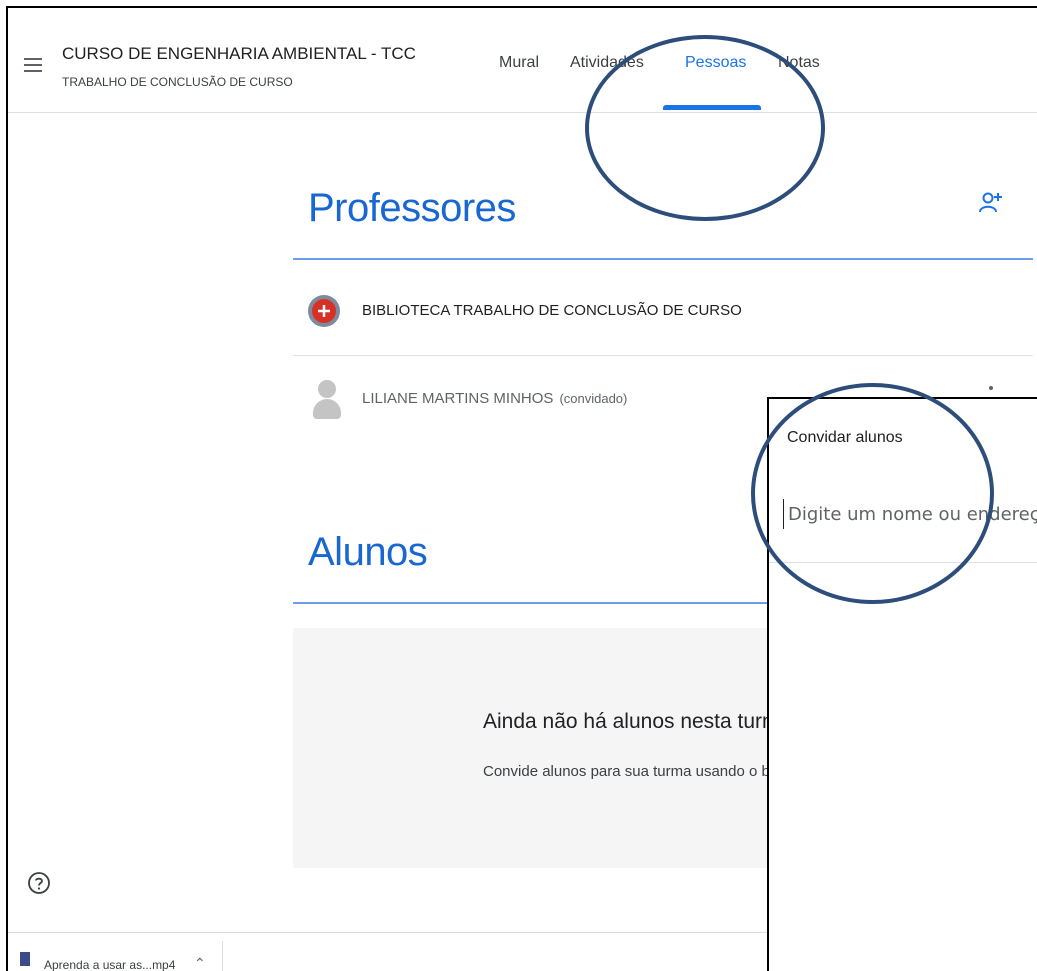 The height and width of the screenshot is (971, 1037). I want to click on chevron-up-icon: ⌃, so click(200, 963).